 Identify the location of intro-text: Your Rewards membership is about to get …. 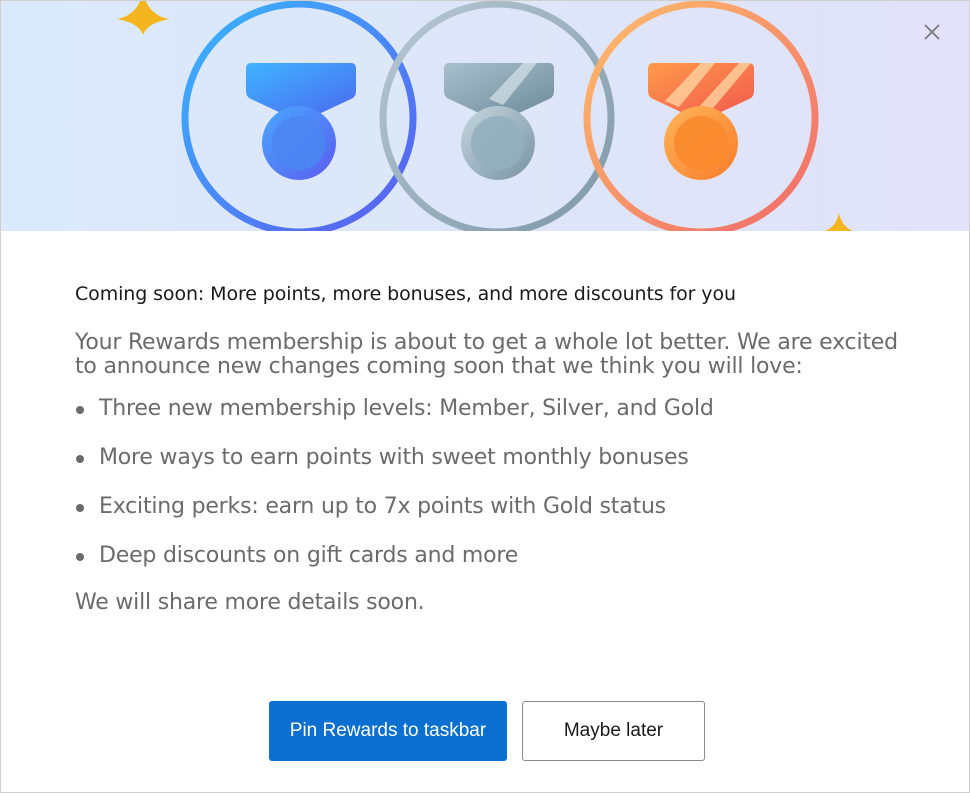
(486, 354).